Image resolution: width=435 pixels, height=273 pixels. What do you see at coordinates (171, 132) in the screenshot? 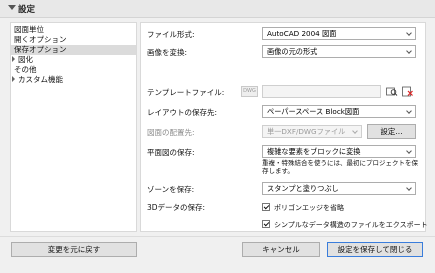
I see `drawing-placement-label: 図面の配置先:` at bounding box center [171, 132].